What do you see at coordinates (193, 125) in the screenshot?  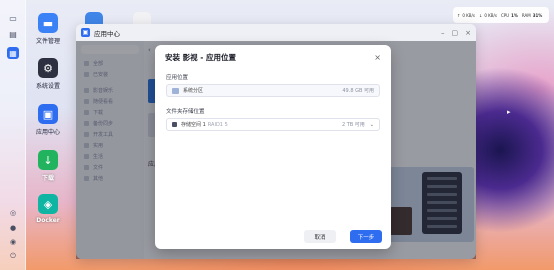 I see `storage-location-value: 存储空间 1` at bounding box center [193, 125].